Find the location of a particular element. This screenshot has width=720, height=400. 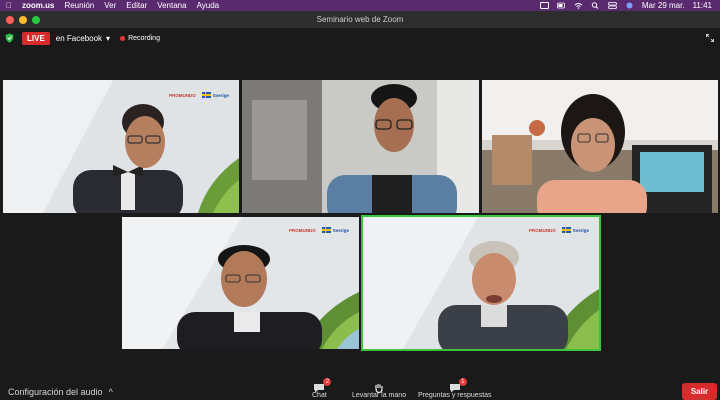

wifi-icon is located at coordinates (578, 5).